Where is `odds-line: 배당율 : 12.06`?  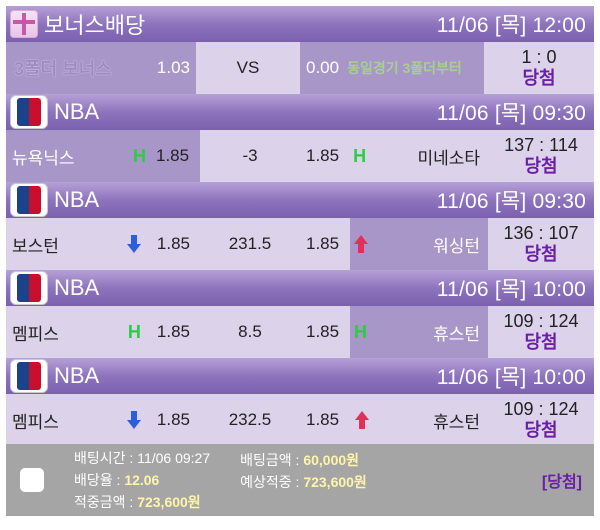 odds-line: 배당율 : 12.06 is located at coordinates (142, 480).